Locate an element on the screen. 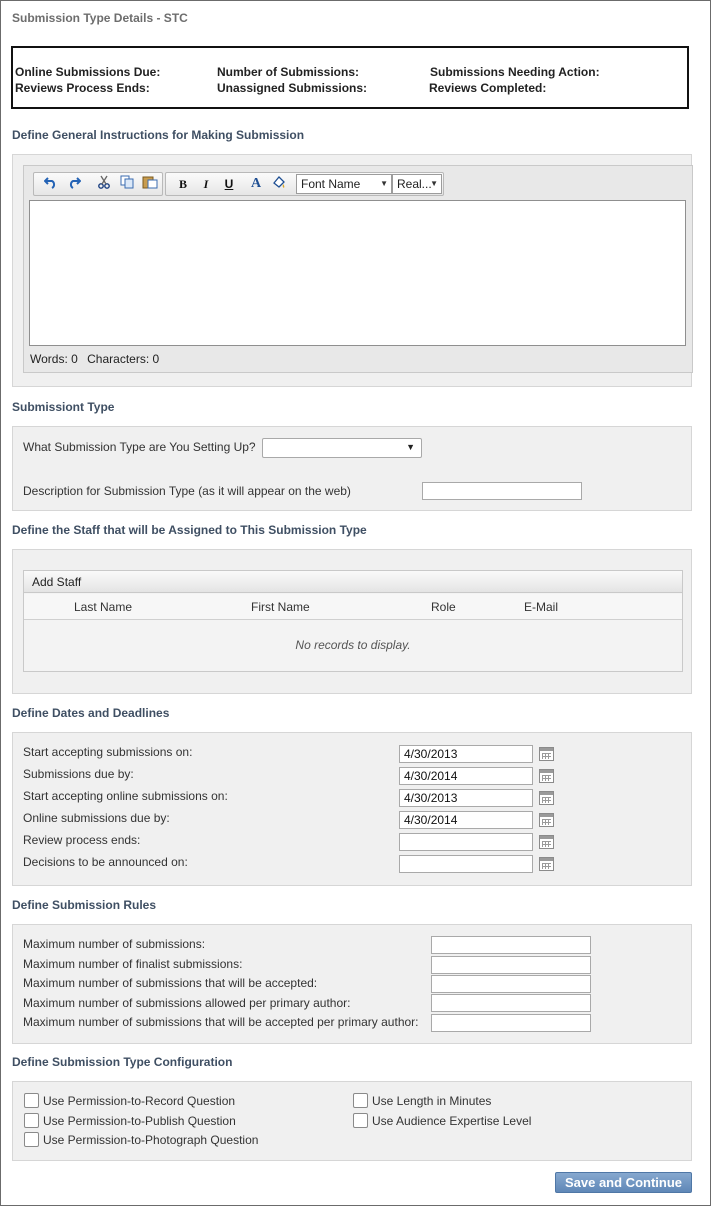  underline-button: U is located at coordinates (229, 184).